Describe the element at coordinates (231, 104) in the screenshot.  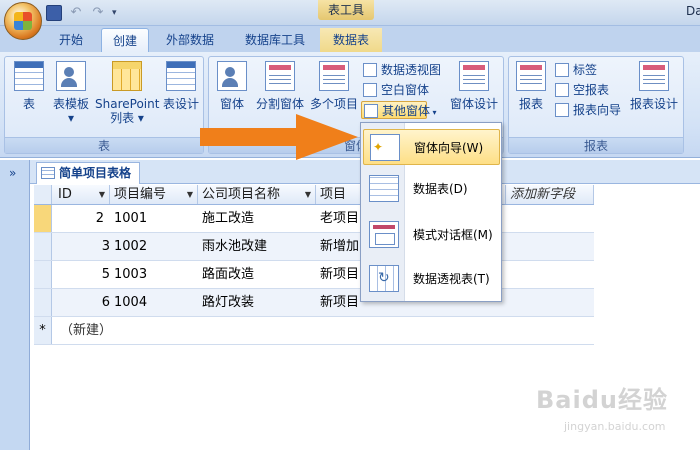
I see `form-label: 窗体` at that location.